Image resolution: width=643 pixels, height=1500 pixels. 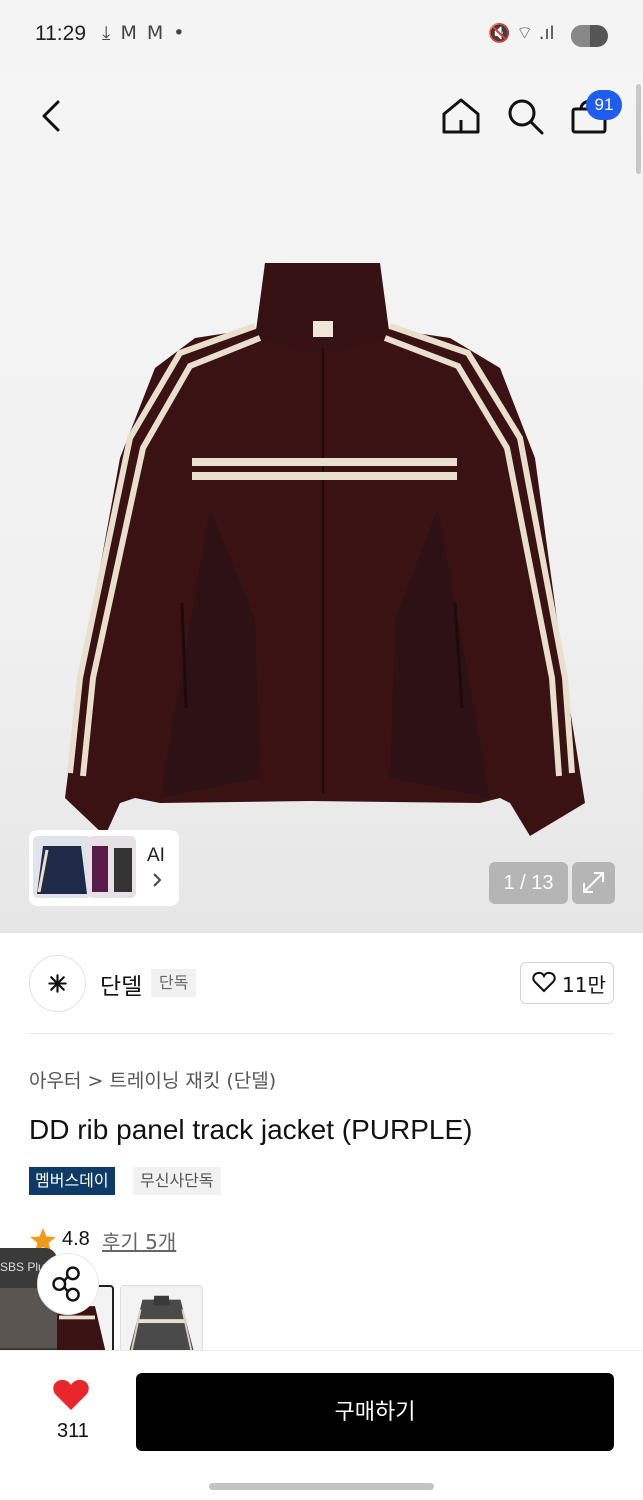 What do you see at coordinates (528, 883) in the screenshot?
I see `image-page-counter: 1 / 13` at bounding box center [528, 883].